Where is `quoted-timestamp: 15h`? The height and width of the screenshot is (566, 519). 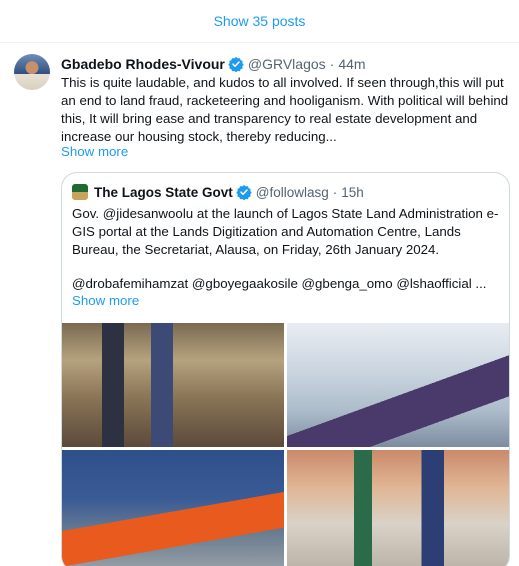 quoted-timestamp: 15h is located at coordinates (352, 192).